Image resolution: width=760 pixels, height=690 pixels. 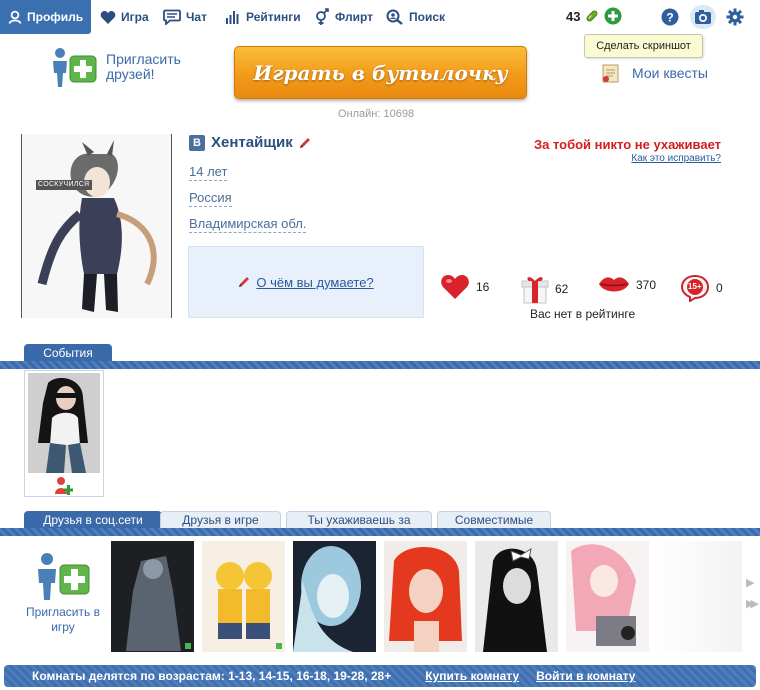 What do you see at coordinates (697, 596) in the screenshot?
I see `friends-placeholder` at bounding box center [697, 596].